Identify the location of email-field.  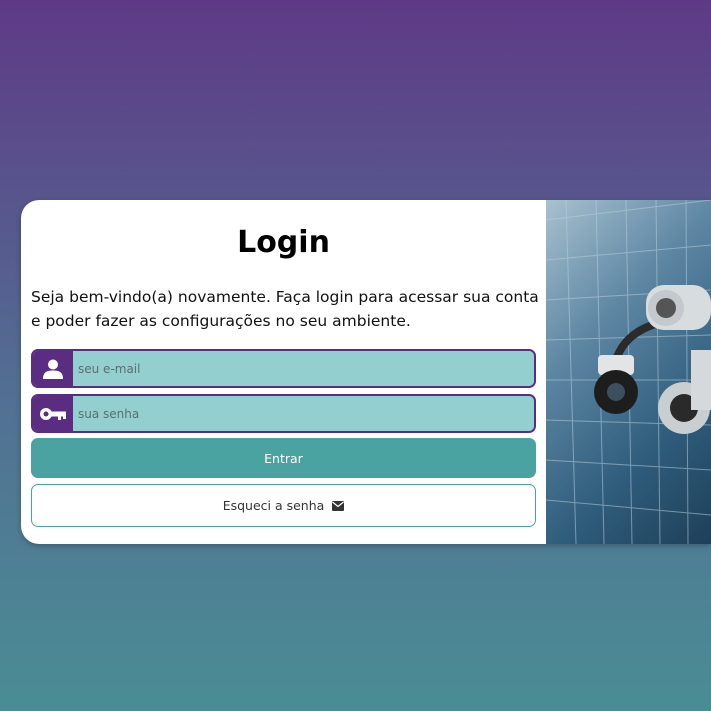
(283, 368).